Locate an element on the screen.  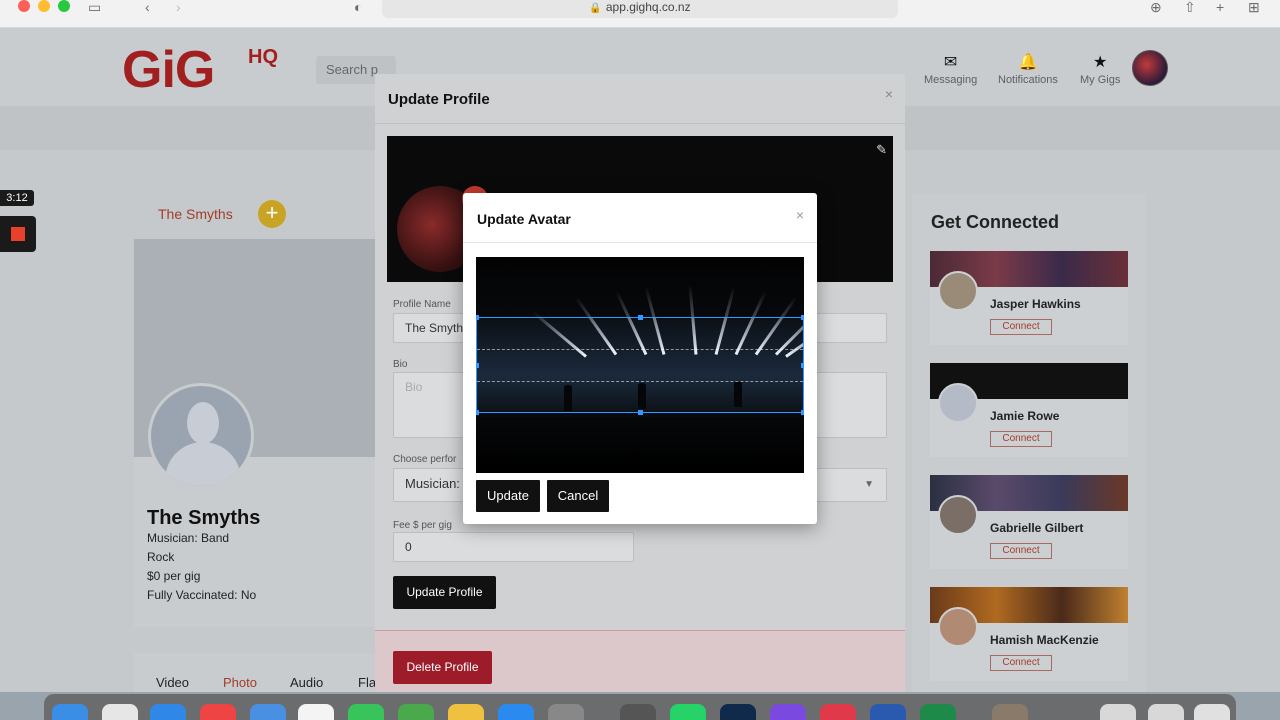
forward-icon: › is located at coordinates (178, 7).